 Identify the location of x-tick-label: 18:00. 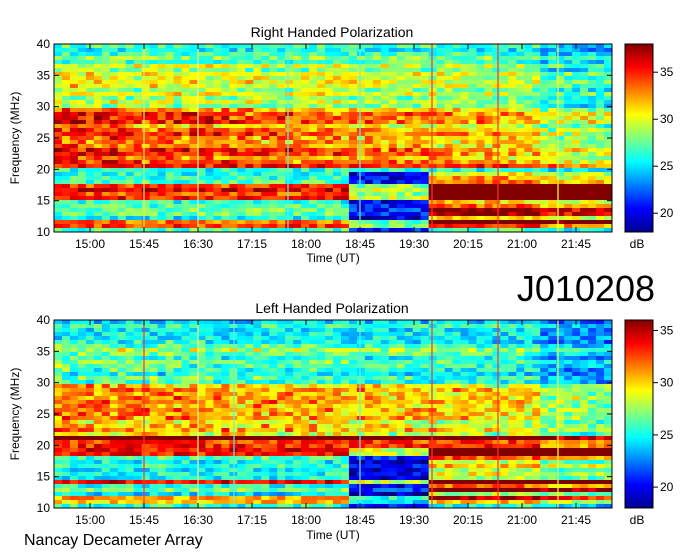
(306, 244).